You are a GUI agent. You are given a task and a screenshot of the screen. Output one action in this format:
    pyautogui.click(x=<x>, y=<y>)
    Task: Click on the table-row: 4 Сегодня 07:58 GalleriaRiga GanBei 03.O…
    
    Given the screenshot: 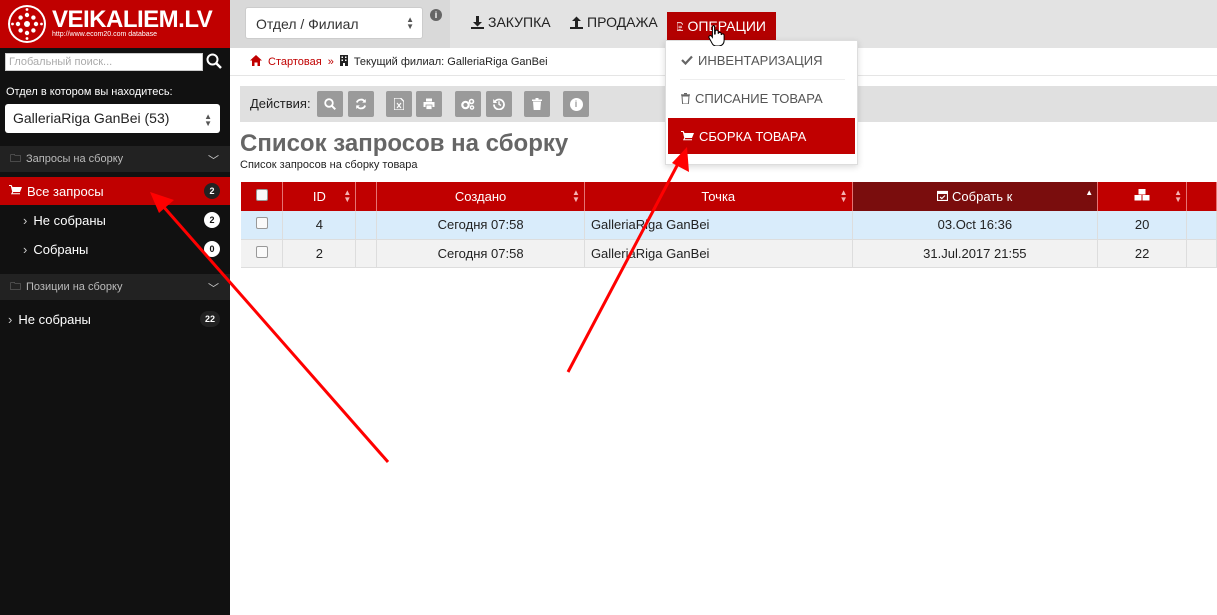 What is the action you would take?
    pyautogui.click(x=729, y=225)
    